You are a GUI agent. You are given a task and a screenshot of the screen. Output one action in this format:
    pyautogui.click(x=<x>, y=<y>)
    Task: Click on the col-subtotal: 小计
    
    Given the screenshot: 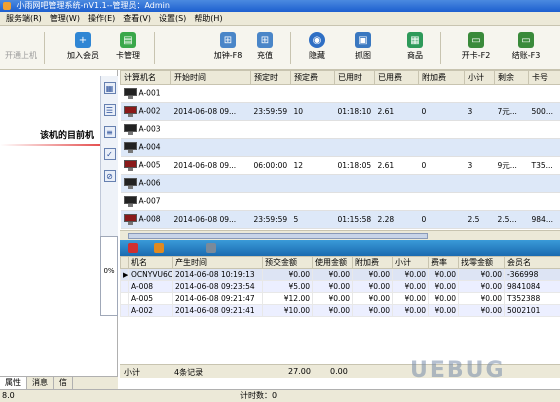 What is the action you would take?
    pyautogui.click(x=479, y=77)
    